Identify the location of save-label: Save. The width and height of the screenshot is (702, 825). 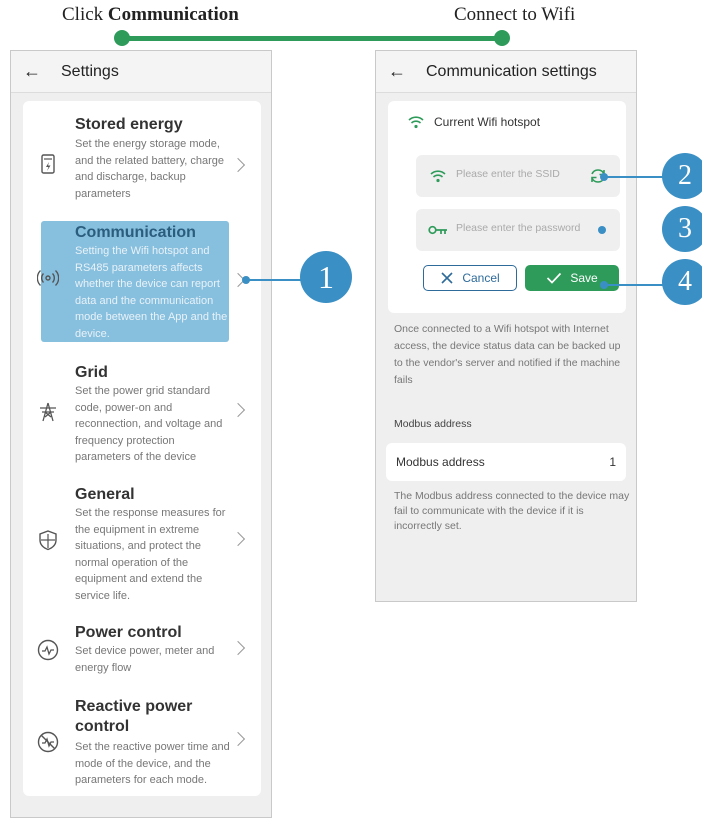
(584, 278).